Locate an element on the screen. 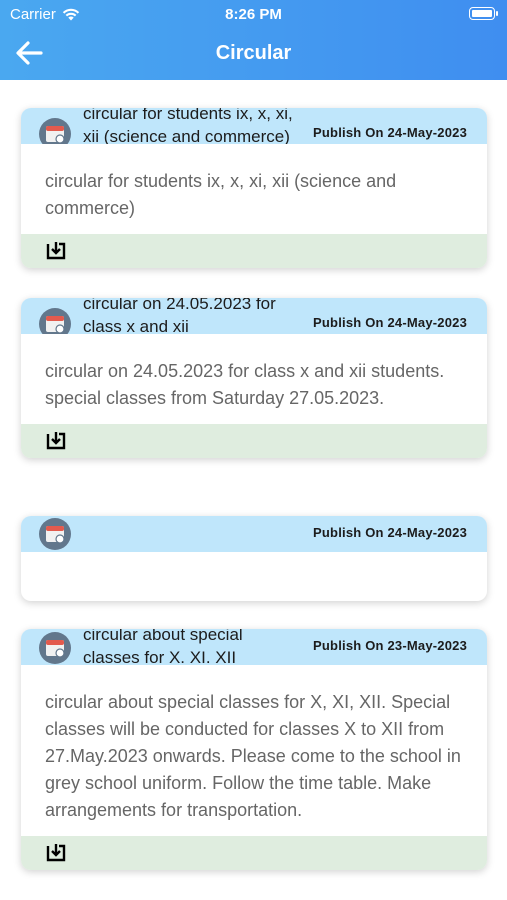  status-bar: Carrier 8:26 PM is located at coordinates (253, 14).